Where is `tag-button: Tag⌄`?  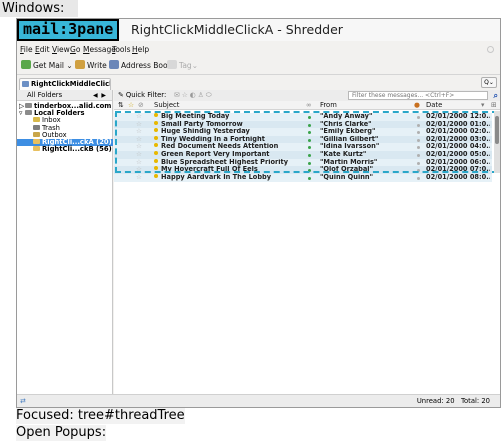 tag-button: Tag⌄ is located at coordinates (182, 65).